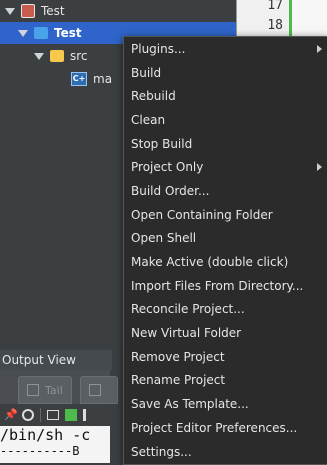 The width and height of the screenshot is (327, 465). Describe the element at coordinates (225, 96) in the screenshot. I see `menu-item-rebuild: Rebuild` at that location.